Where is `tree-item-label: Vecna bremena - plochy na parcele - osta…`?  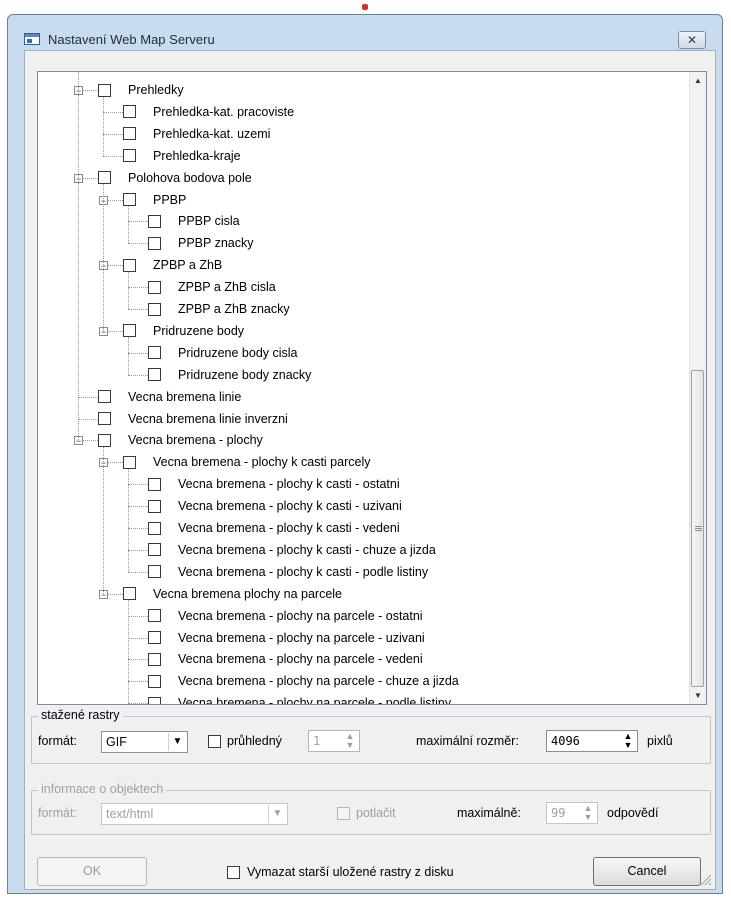 tree-item-label: Vecna bremena - plochy na parcele - osta… is located at coordinates (300, 615).